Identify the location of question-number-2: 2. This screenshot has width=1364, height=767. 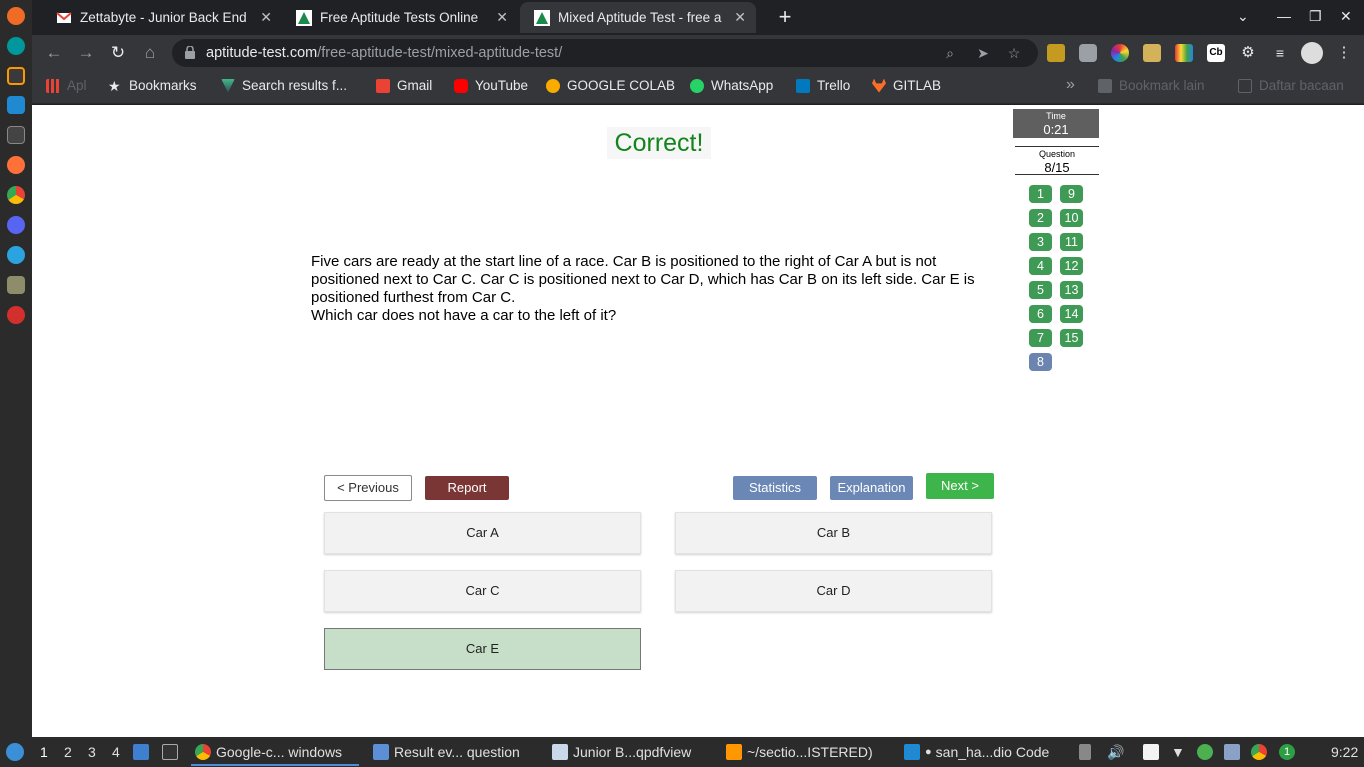
(1040, 218).